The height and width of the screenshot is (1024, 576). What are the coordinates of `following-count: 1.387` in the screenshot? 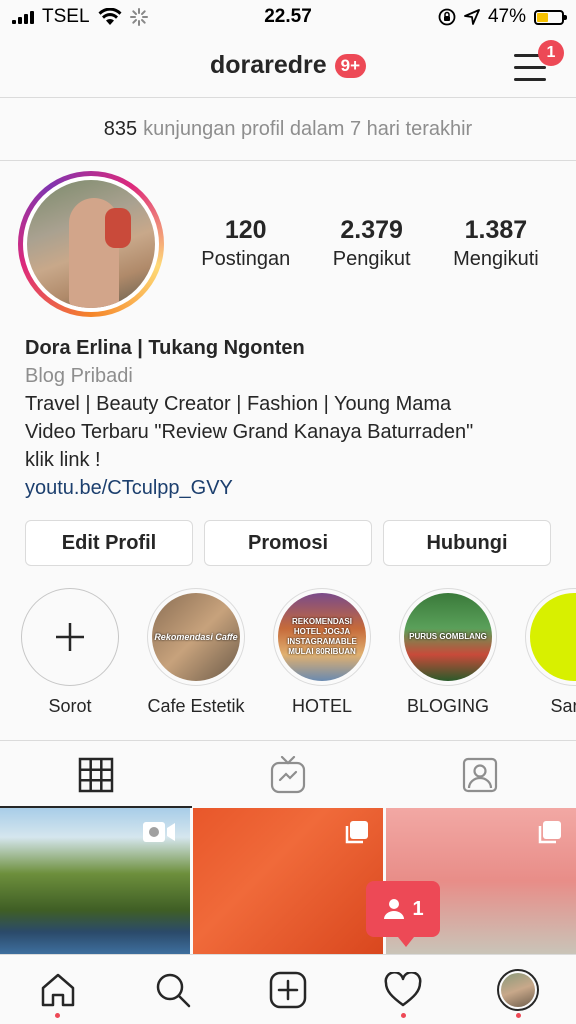 It's located at (496, 230).